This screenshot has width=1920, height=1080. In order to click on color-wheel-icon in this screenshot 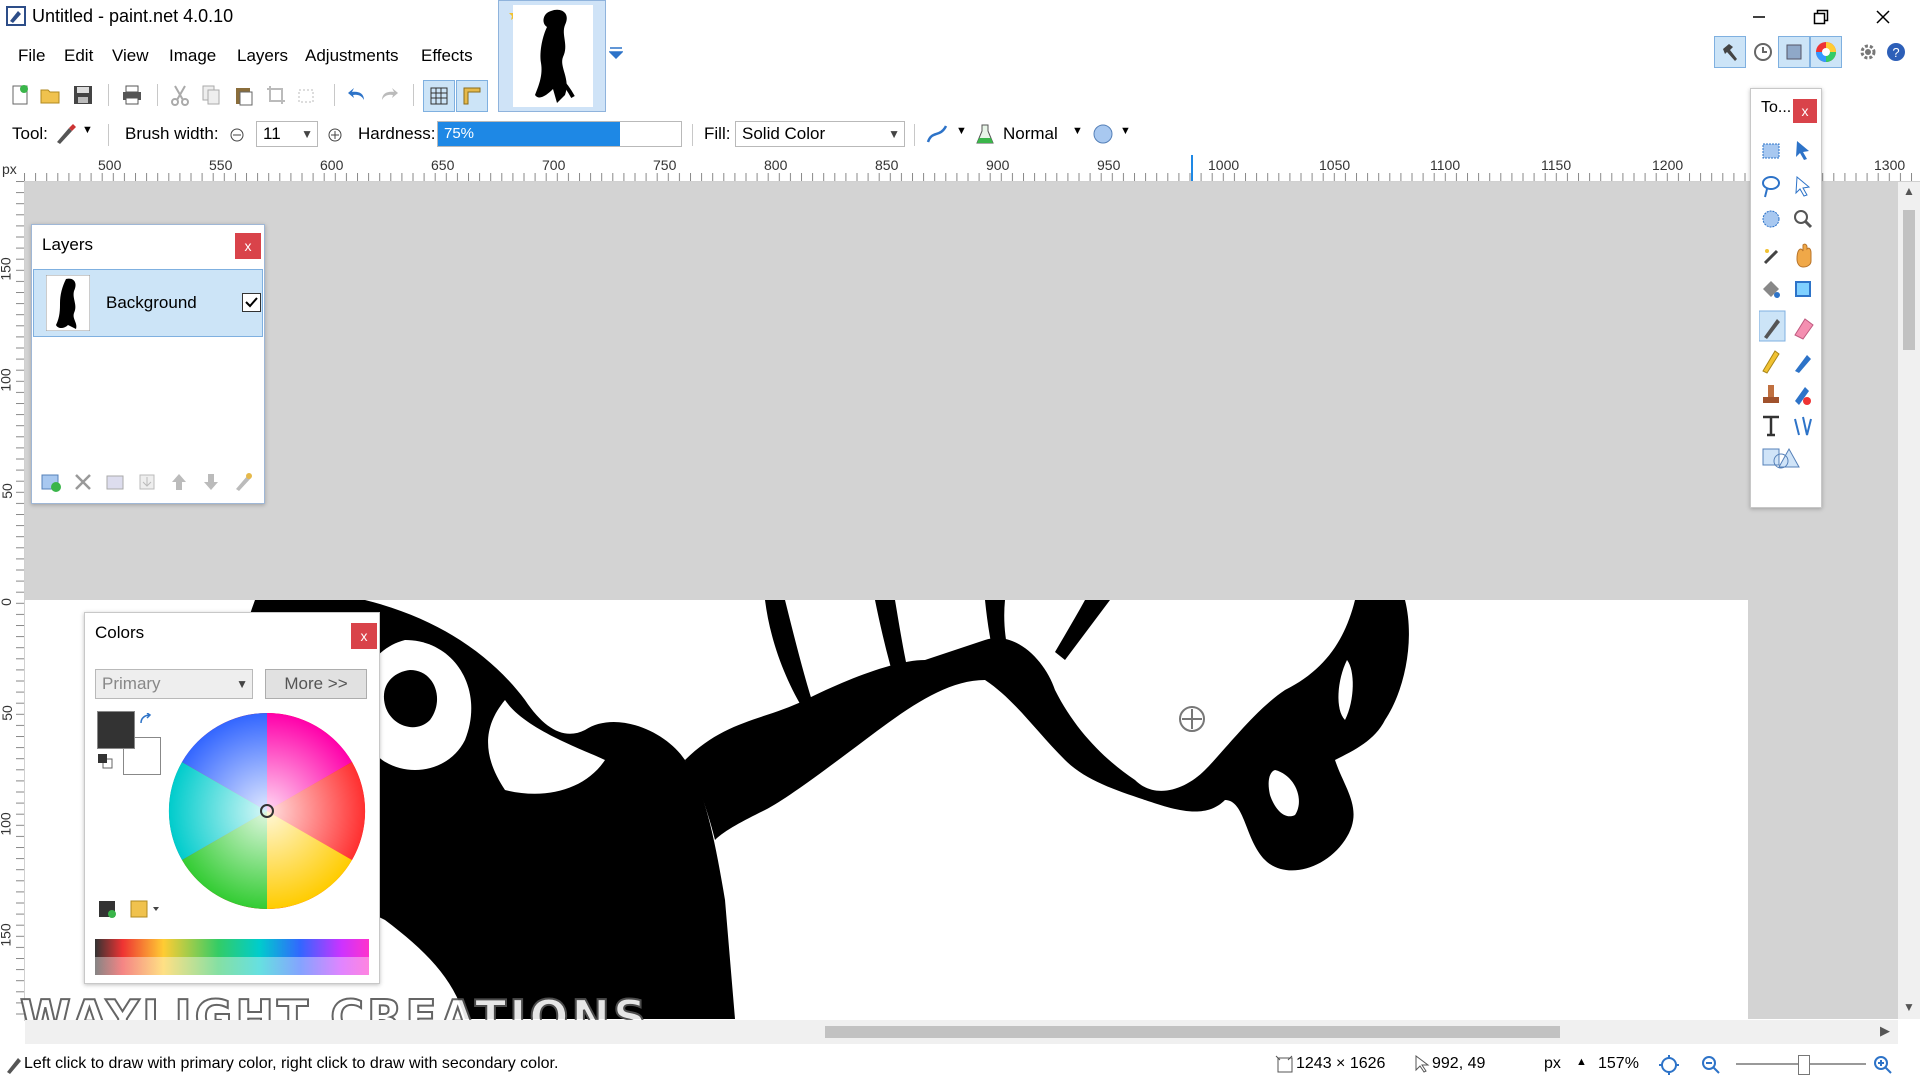, I will do `click(1826, 52)`.